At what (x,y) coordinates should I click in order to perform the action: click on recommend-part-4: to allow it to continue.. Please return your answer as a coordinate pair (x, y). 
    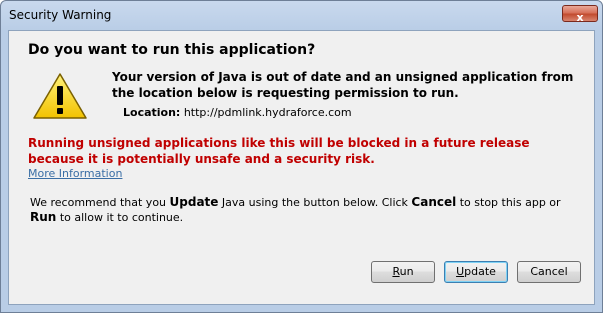
    Looking at the image, I should click on (120, 217).